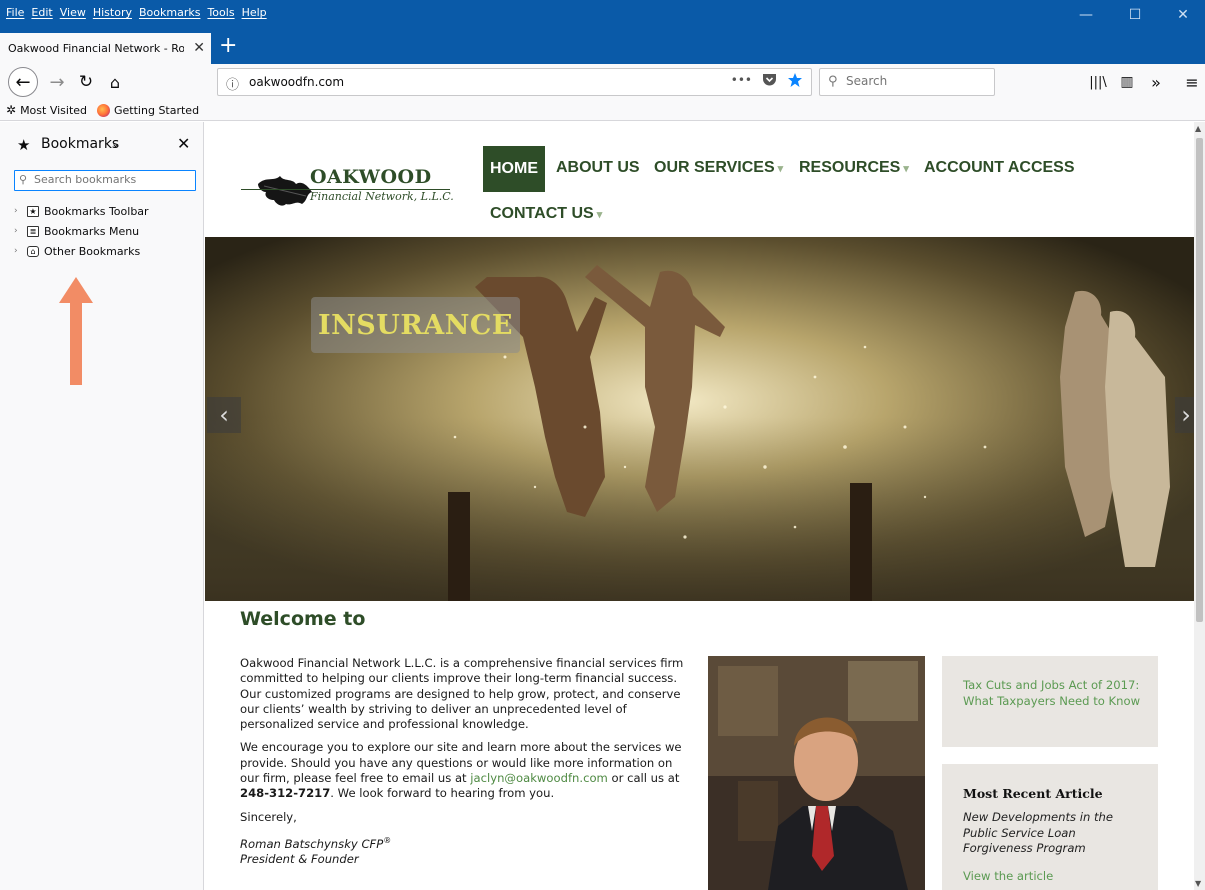  I want to click on search-bar: ⚲, so click(907, 82).